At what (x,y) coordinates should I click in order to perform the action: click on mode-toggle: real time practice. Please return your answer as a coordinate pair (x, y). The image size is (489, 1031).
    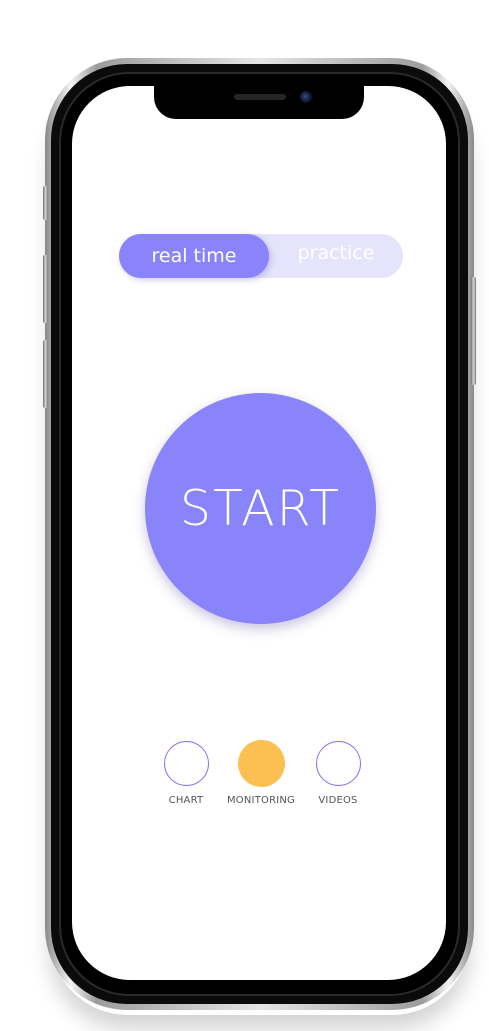
    Looking at the image, I should click on (261, 256).